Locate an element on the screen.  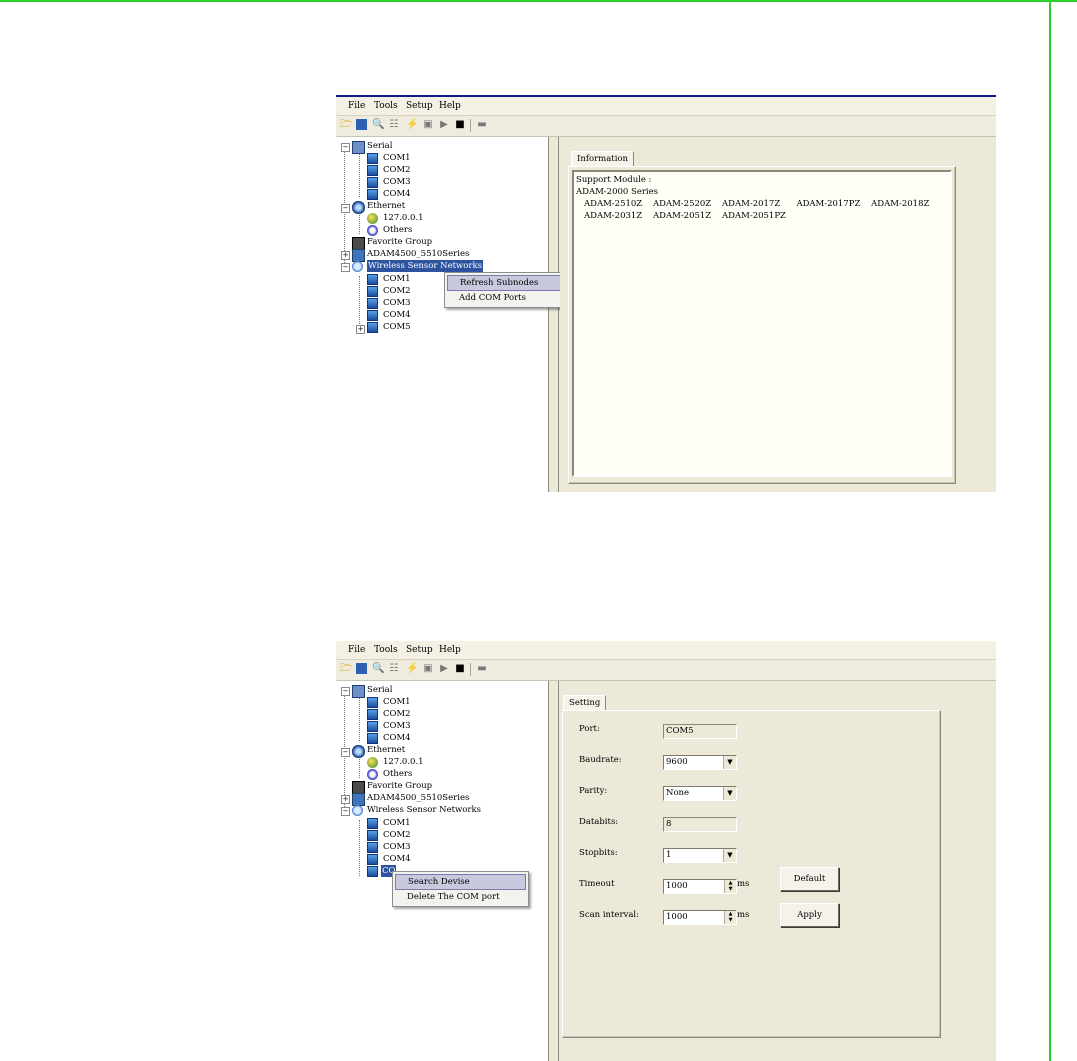
context-menu: Search Devise Delete The COM port is located at coordinates (460, 889).